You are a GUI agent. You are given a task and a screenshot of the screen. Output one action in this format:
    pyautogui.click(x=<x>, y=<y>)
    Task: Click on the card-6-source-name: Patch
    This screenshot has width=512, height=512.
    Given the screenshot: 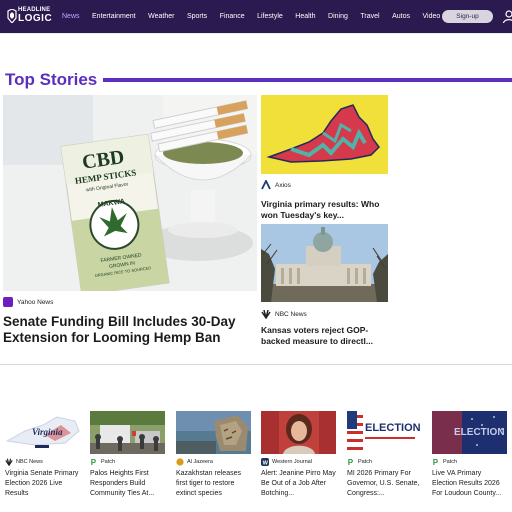 What is the action you would take?
    pyautogui.click(x=450, y=462)
    